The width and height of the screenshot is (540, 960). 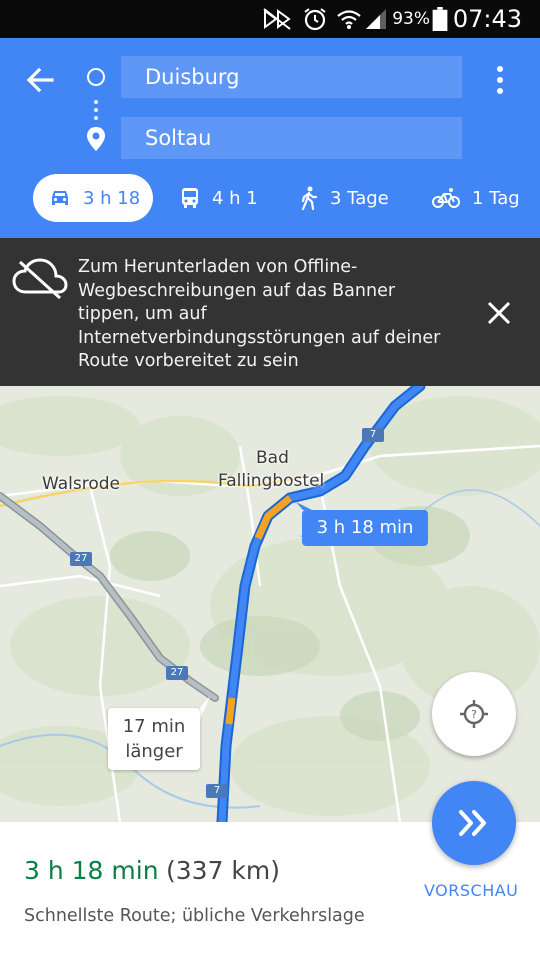 What do you see at coordinates (349, 19) in the screenshot?
I see `wifi-icon` at bounding box center [349, 19].